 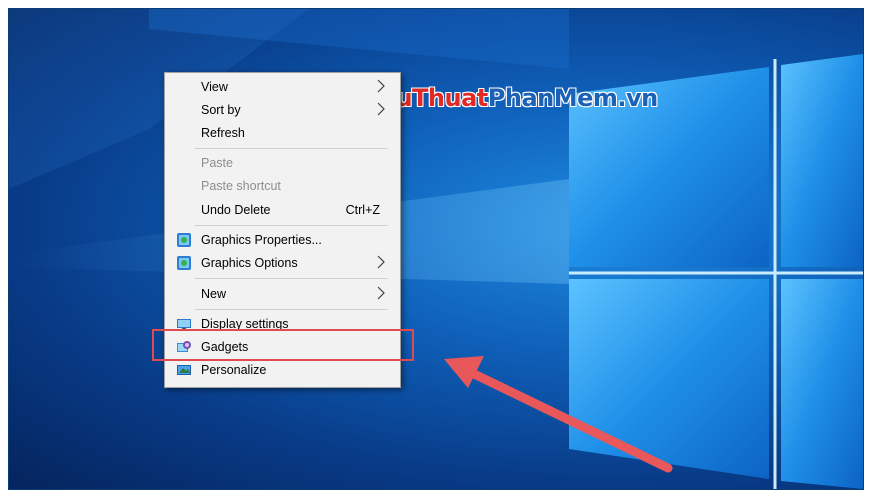 I want to click on annotation-arrow, so click(x=558, y=414).